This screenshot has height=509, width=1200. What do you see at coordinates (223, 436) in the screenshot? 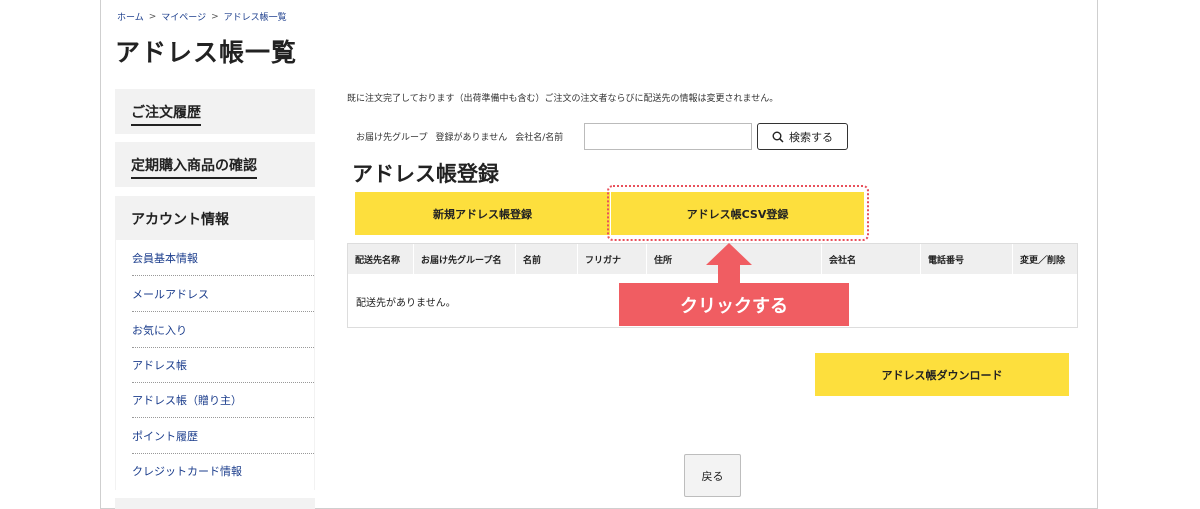
I see `sidebar-item-points: ポイント履歴` at bounding box center [223, 436].